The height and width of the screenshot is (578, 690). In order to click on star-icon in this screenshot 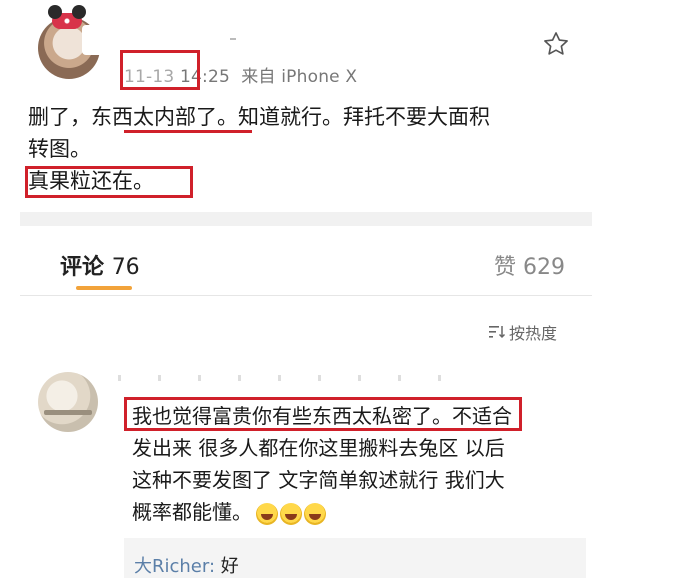, I will do `click(556, 44)`.